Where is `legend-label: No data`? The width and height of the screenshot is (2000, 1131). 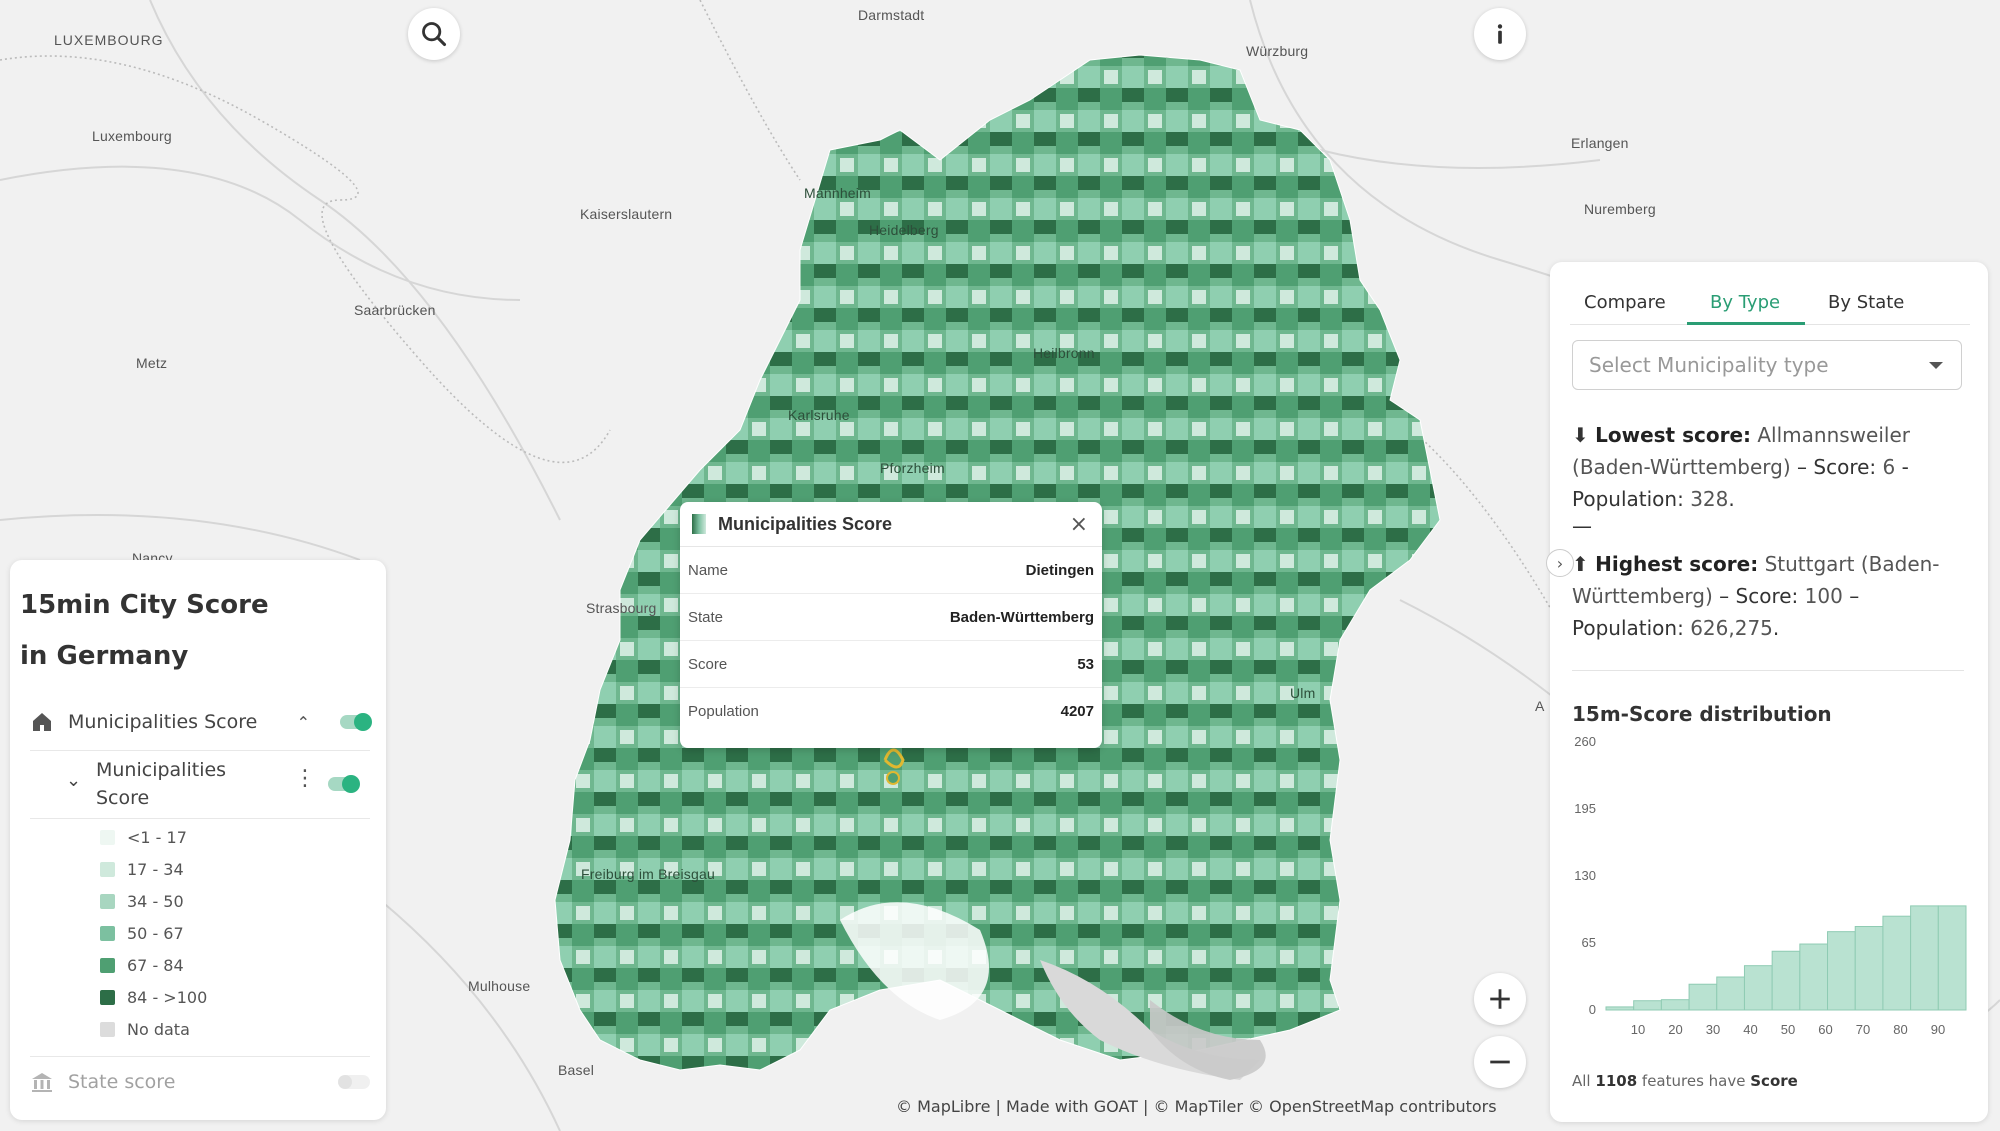
legend-label: No data is located at coordinates (158, 1029).